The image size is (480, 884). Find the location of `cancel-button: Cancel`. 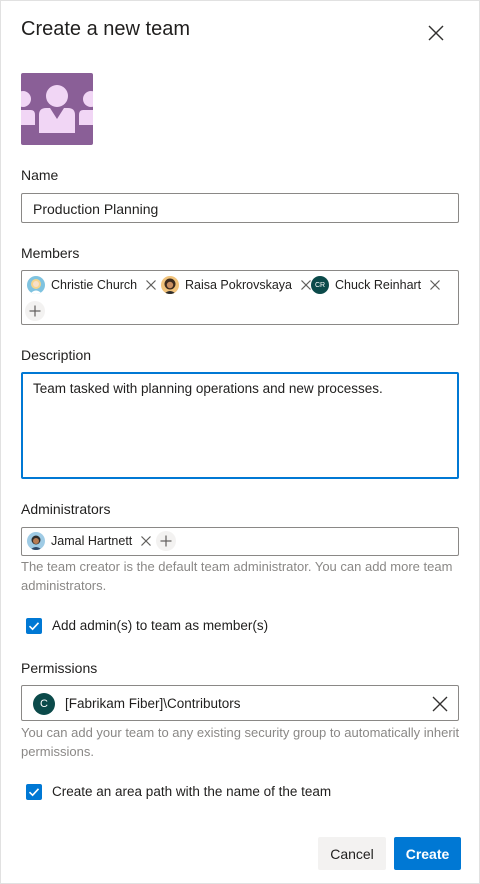

cancel-button: Cancel is located at coordinates (352, 853).